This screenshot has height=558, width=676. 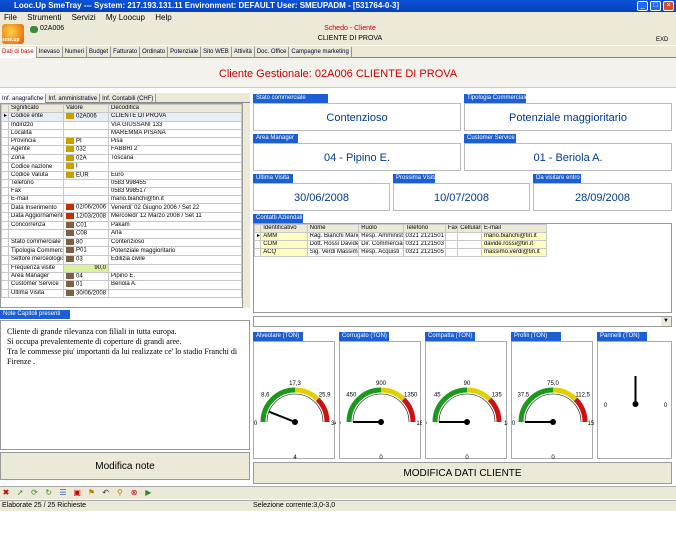 I want to click on grid-cell-valore: 02/06/2006, so click(x=86, y=208).